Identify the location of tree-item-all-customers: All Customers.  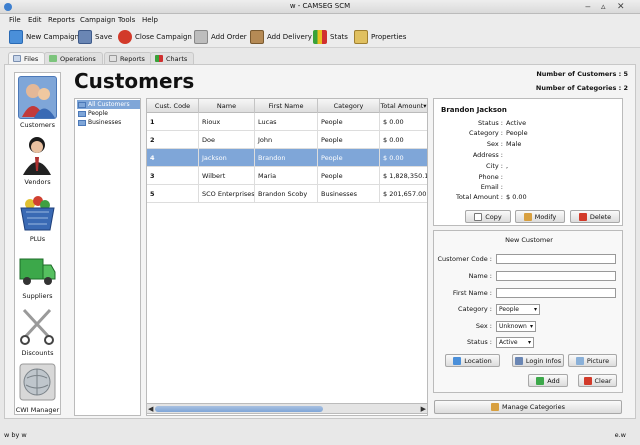
(108, 104).